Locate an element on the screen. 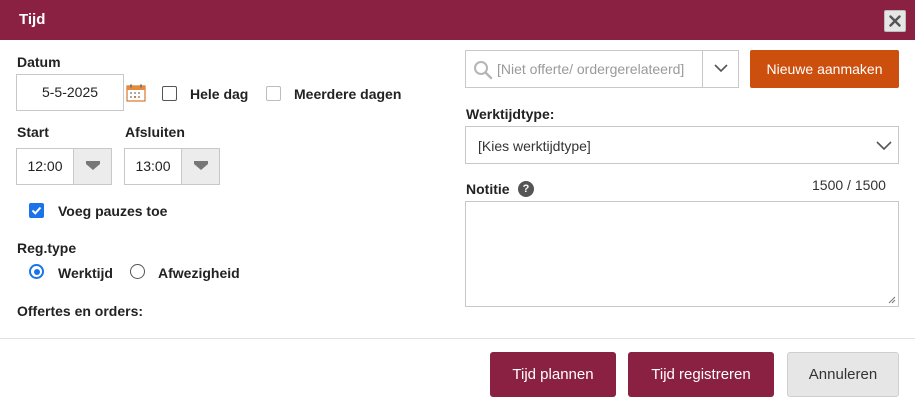 Image resolution: width=915 pixels, height=406 pixels. calendar-icon is located at coordinates (136, 93).